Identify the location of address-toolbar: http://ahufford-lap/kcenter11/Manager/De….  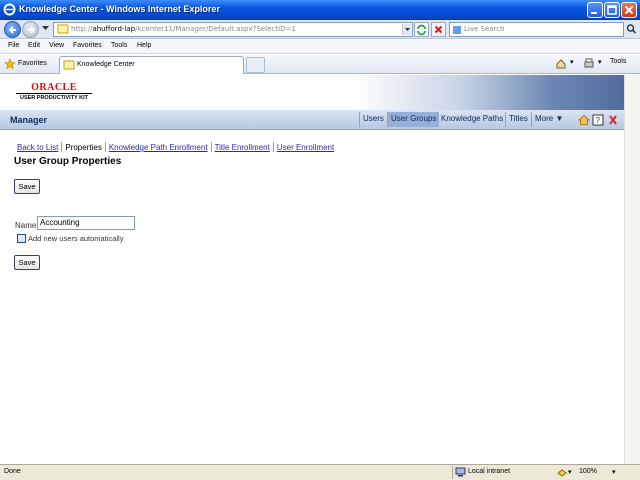
(320, 29).